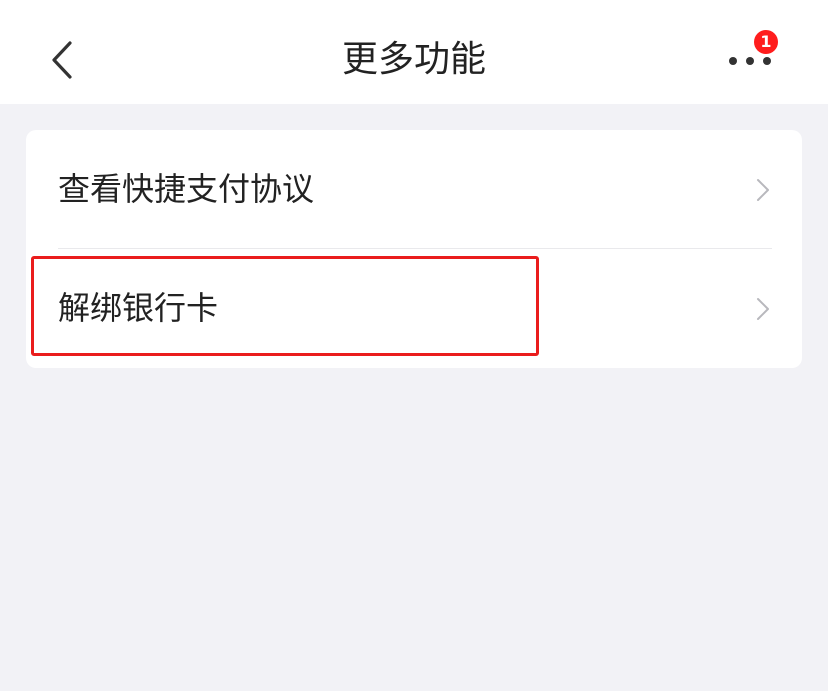 The height and width of the screenshot is (691, 828). Describe the element at coordinates (138, 308) in the screenshot. I see `list-item-label: 解绑银行卡` at that location.